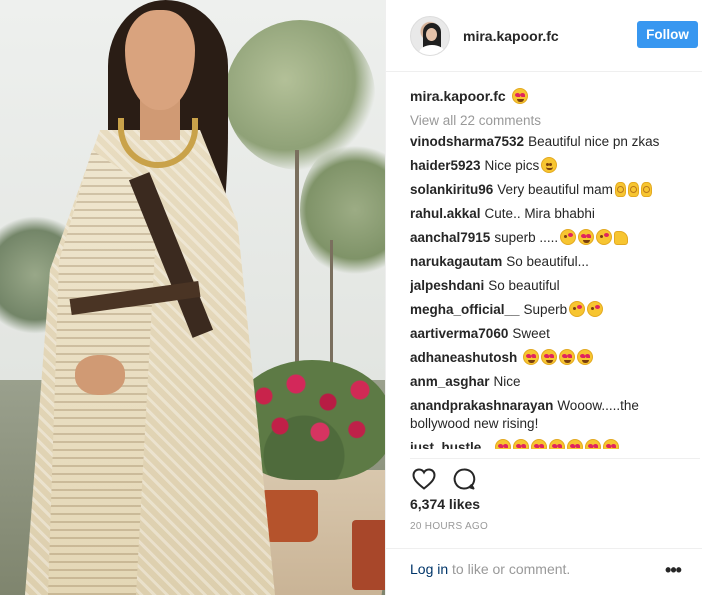  I want to click on comment-username: solankiritu96, so click(451, 189).